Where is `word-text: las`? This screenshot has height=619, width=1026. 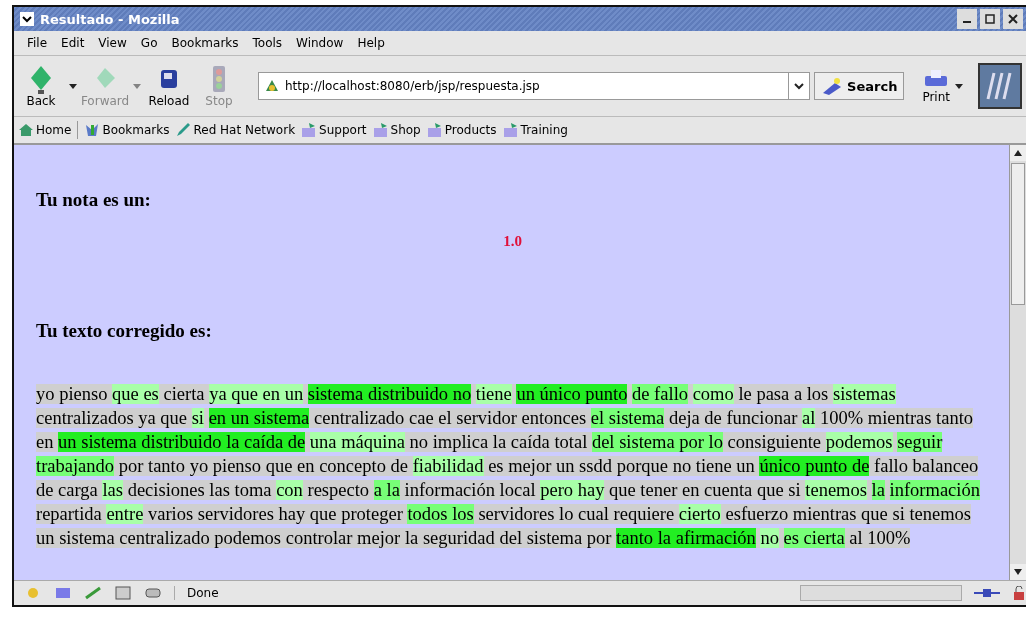
word-text: las is located at coordinates (219, 490).